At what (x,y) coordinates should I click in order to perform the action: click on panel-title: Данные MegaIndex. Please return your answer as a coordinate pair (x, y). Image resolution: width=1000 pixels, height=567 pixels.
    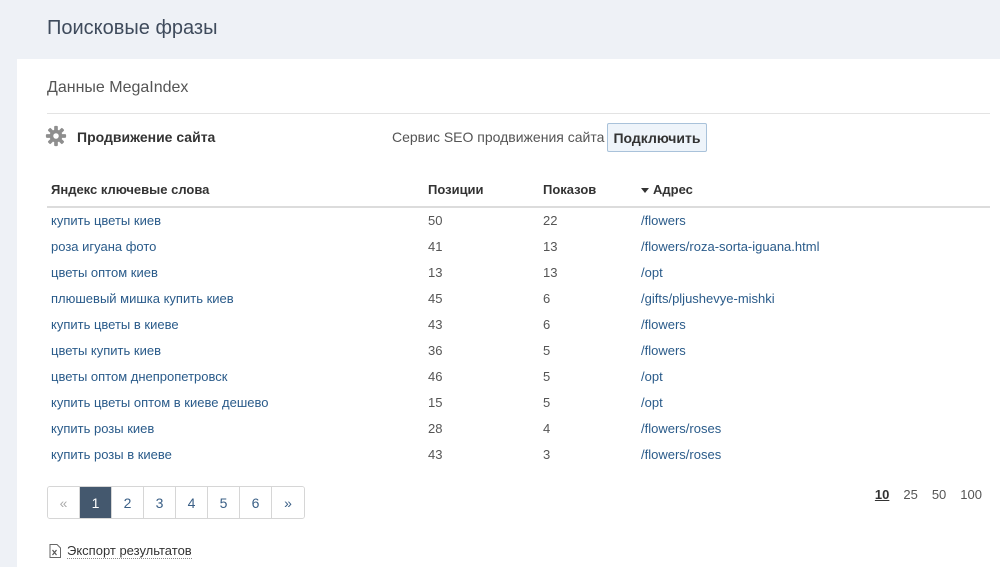
    Looking at the image, I should click on (118, 87).